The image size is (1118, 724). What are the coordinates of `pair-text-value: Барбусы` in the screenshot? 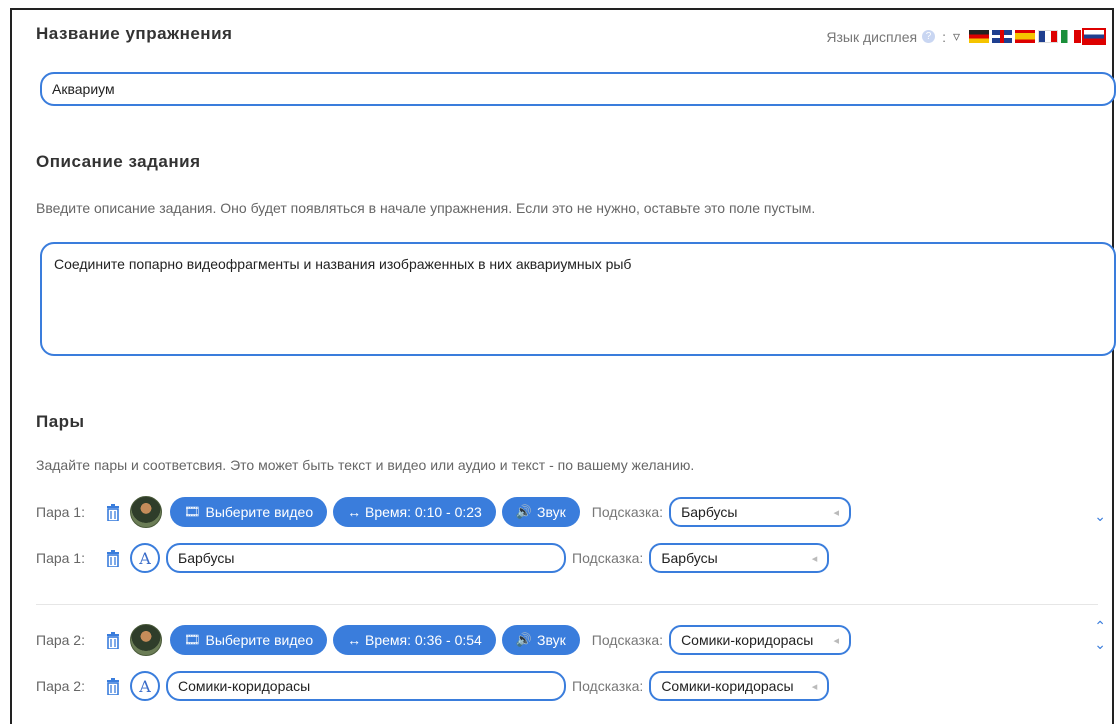 It's located at (206, 558).